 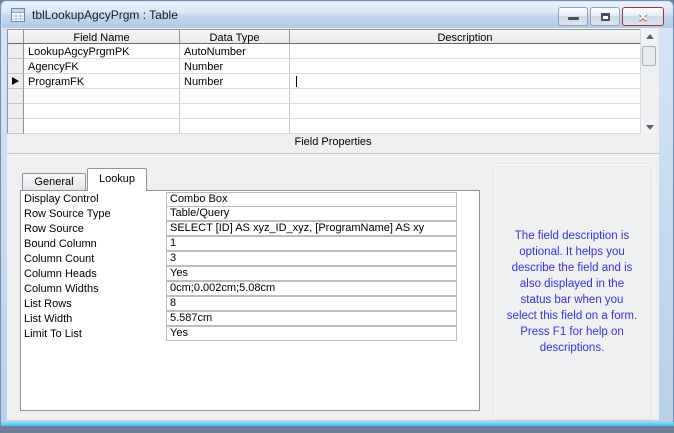 I want to click on column-header-data-type: Data Type, so click(x=235, y=36).